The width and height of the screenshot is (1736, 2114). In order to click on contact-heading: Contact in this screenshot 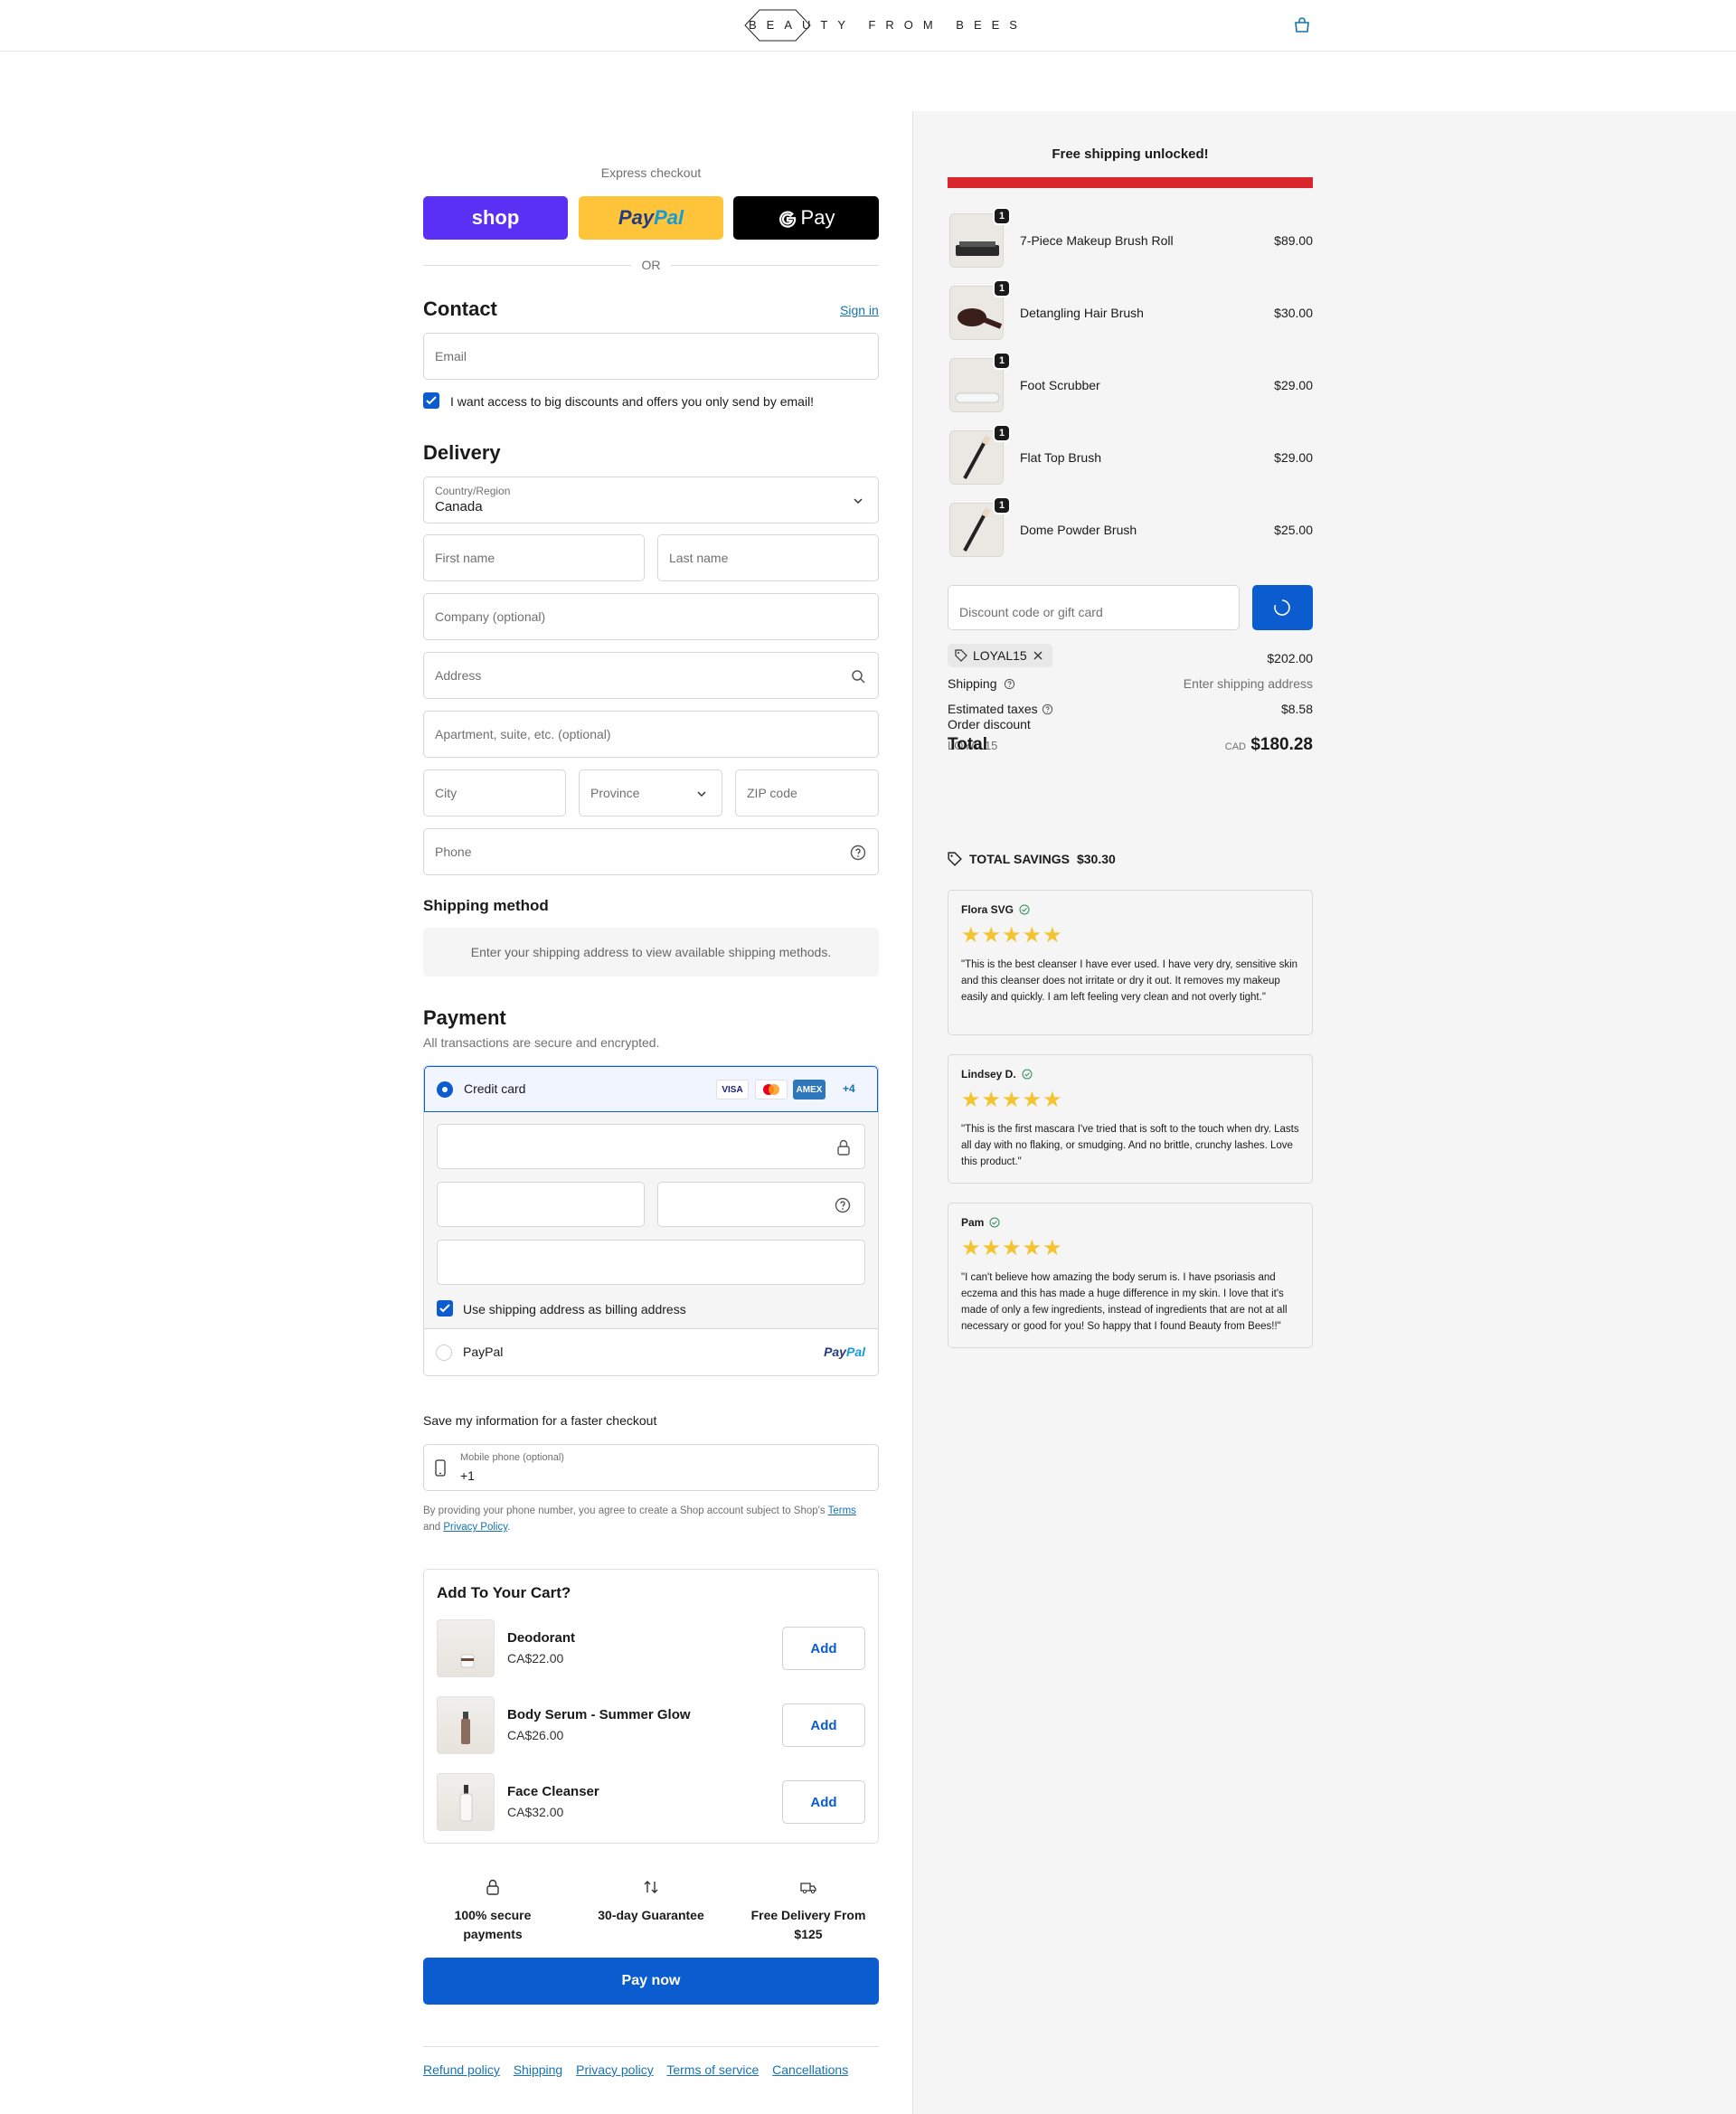, I will do `click(460, 309)`.